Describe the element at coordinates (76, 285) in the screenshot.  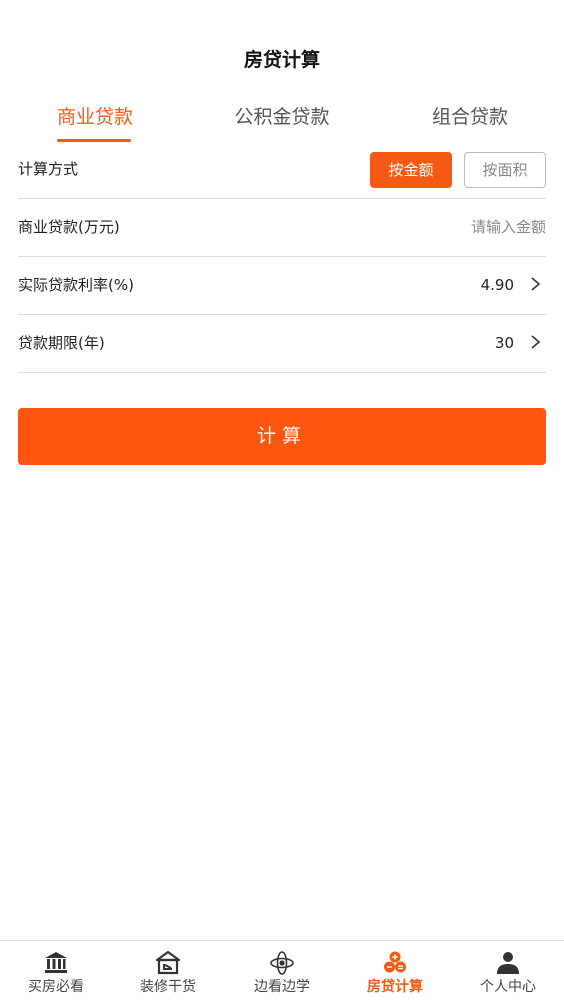
I see `interest-rate-label: 实际贷款利率(%)` at that location.